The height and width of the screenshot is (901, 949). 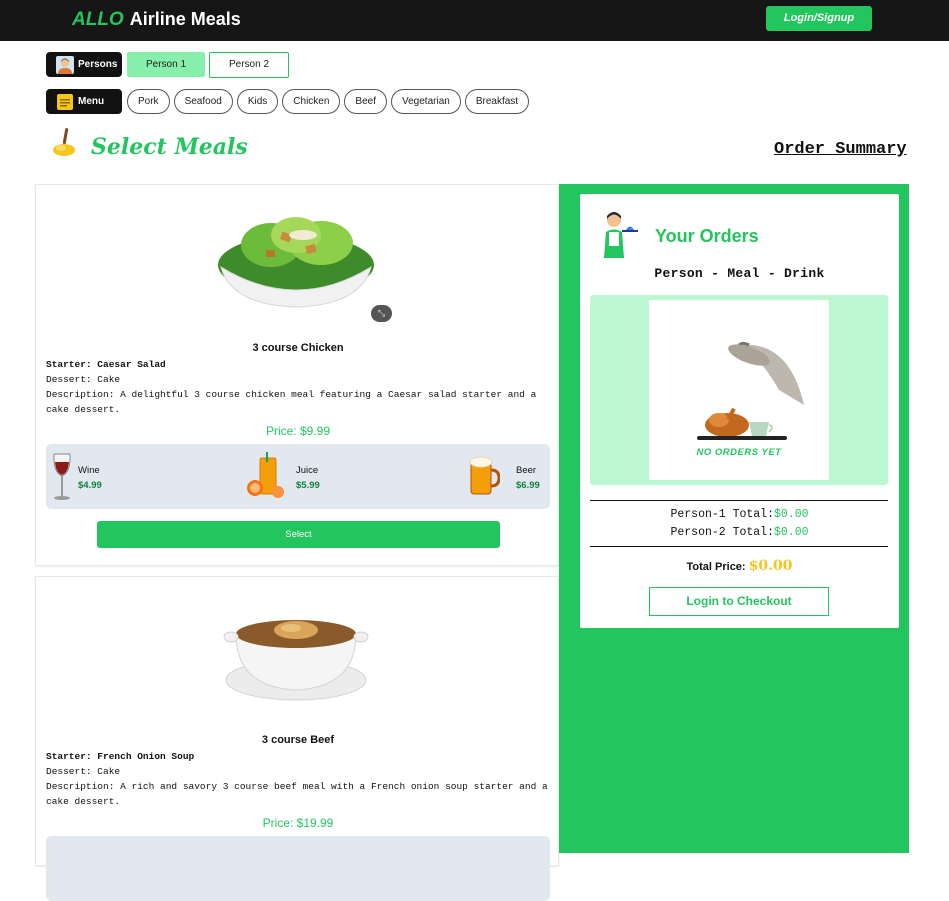 What do you see at coordinates (739, 601) in the screenshot?
I see `login-to-checkout-button: Login to Checkout` at bounding box center [739, 601].